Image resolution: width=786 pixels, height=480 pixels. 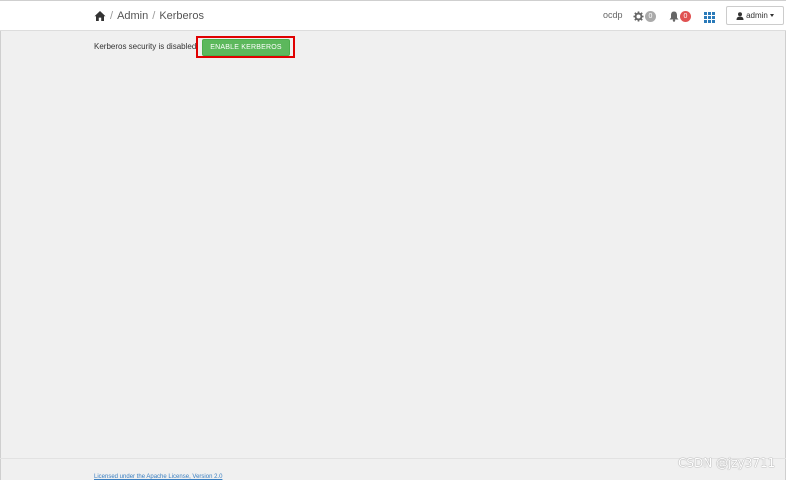 I want to click on bell-icon, so click(x=674, y=16).